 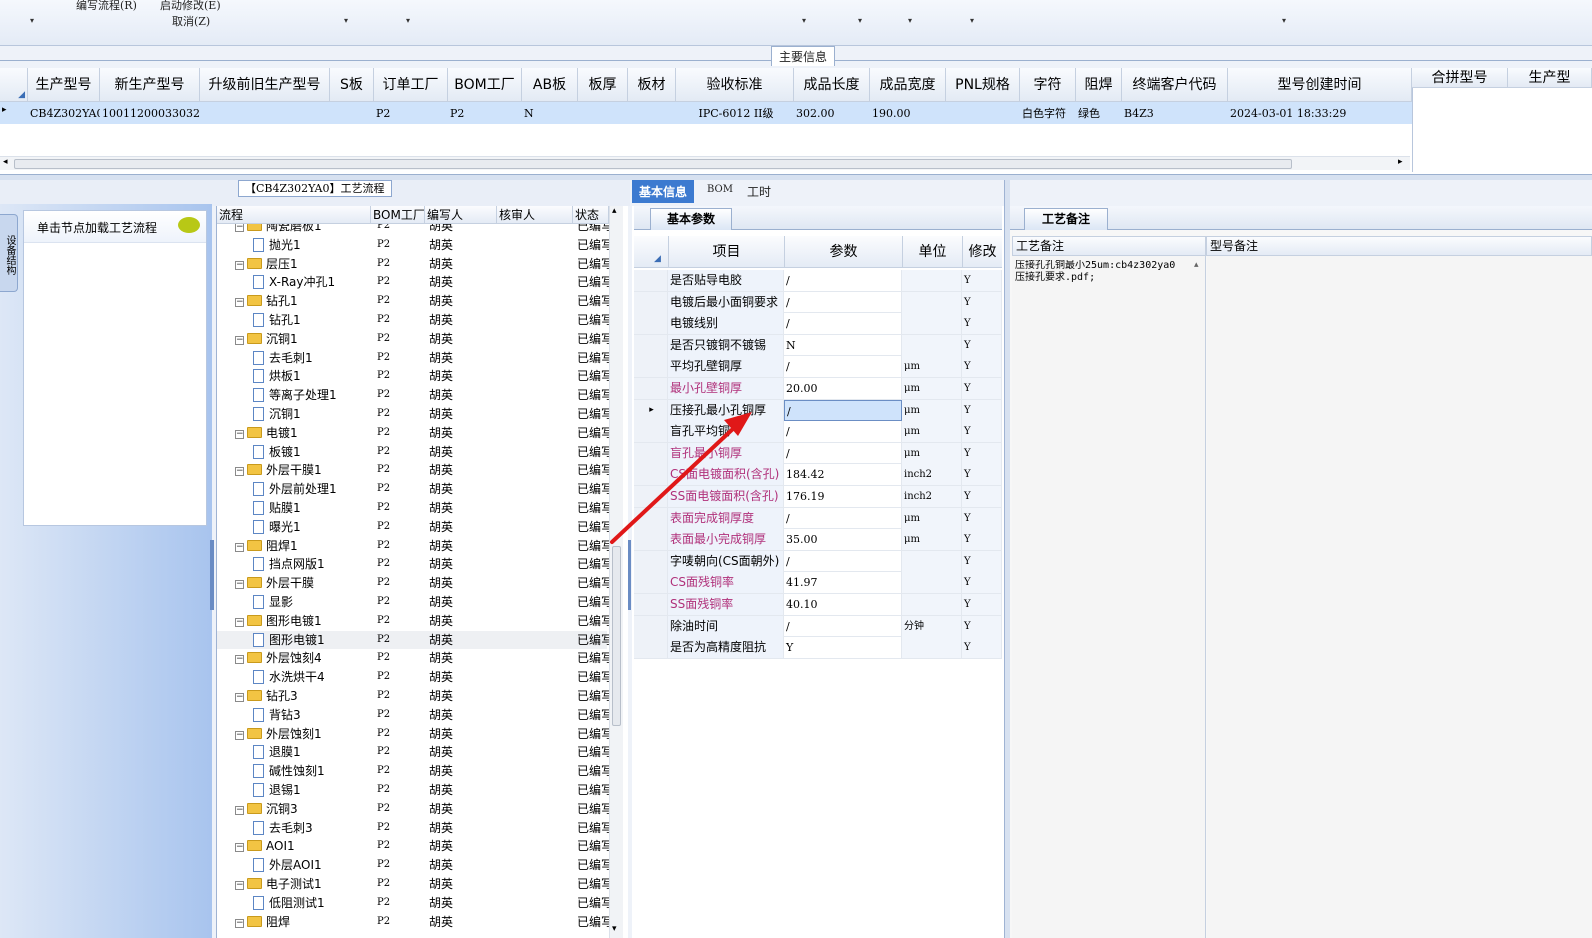 I want to click on scroll-right-icon: ▸, so click(x=1400, y=162).